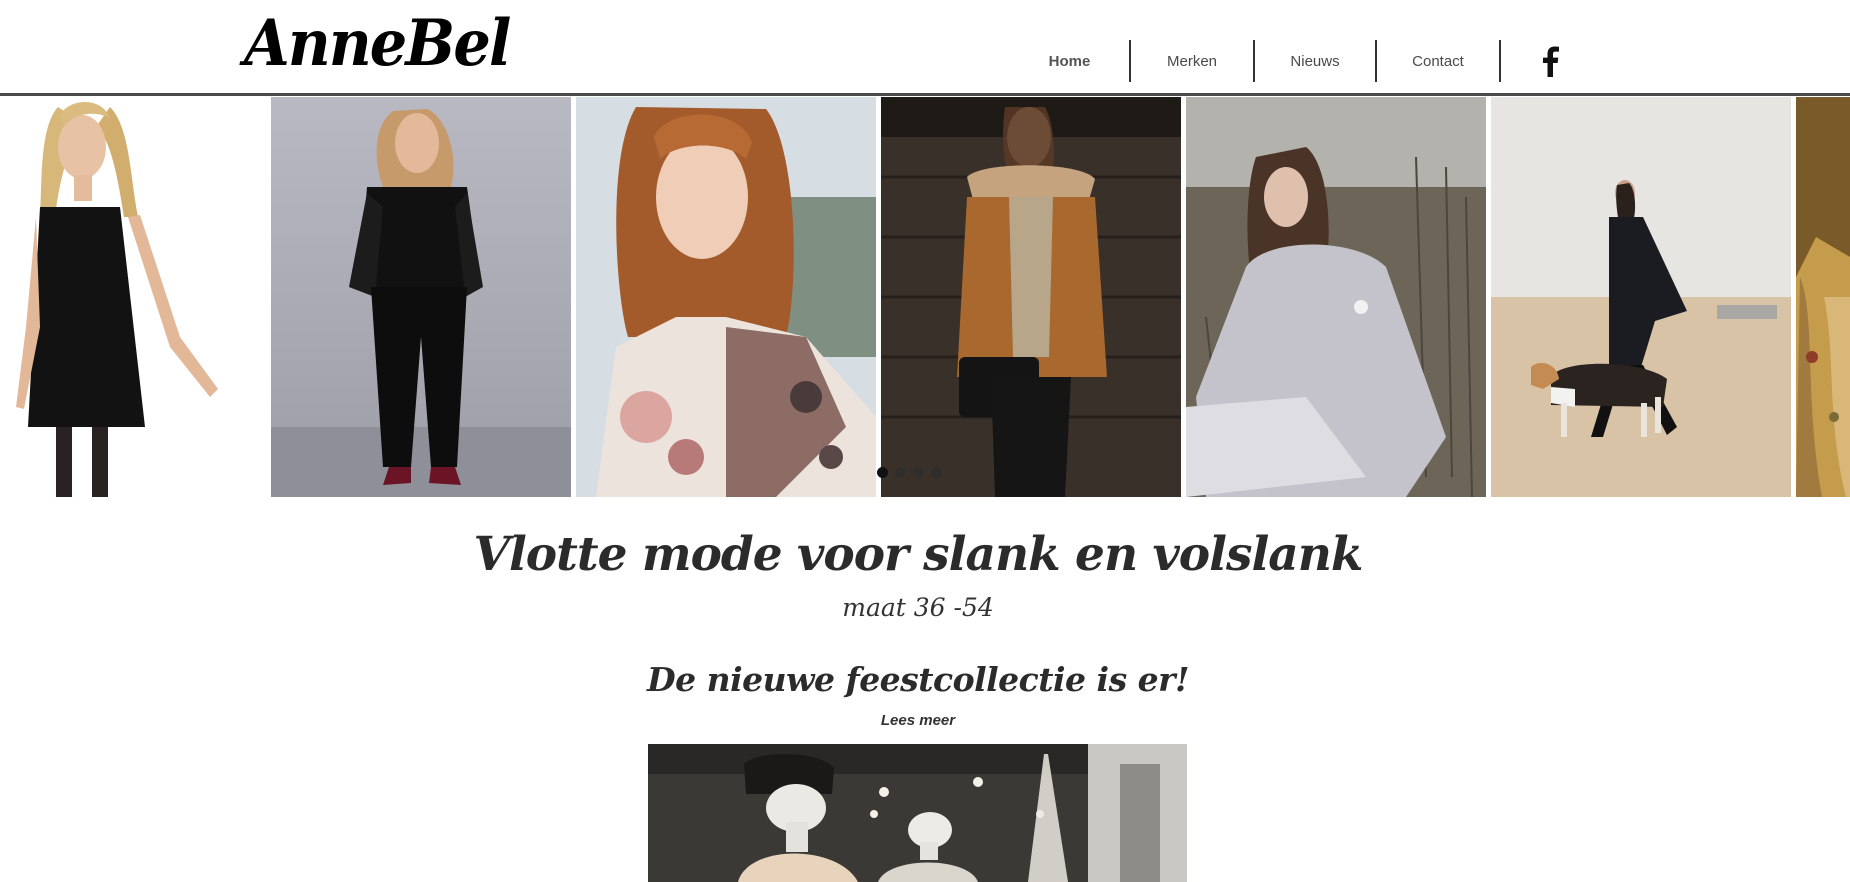 This screenshot has width=1850, height=882. I want to click on promo-image, so click(917, 813).